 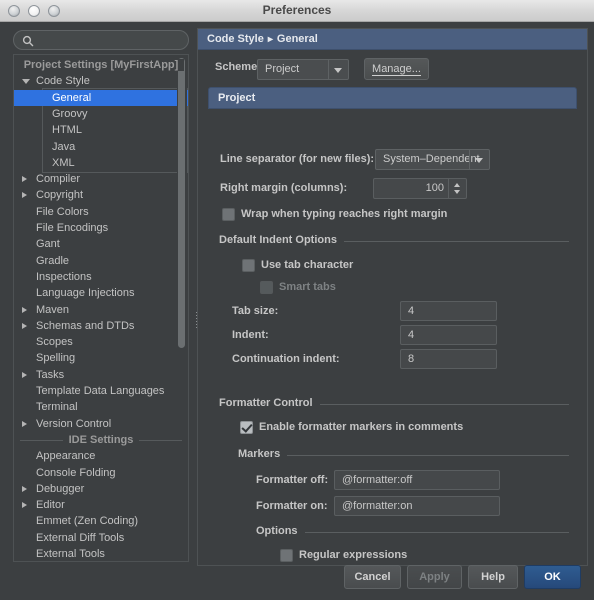 What do you see at coordinates (292, 480) in the screenshot?
I see `formatter-off-label: Formatter off:` at bounding box center [292, 480].